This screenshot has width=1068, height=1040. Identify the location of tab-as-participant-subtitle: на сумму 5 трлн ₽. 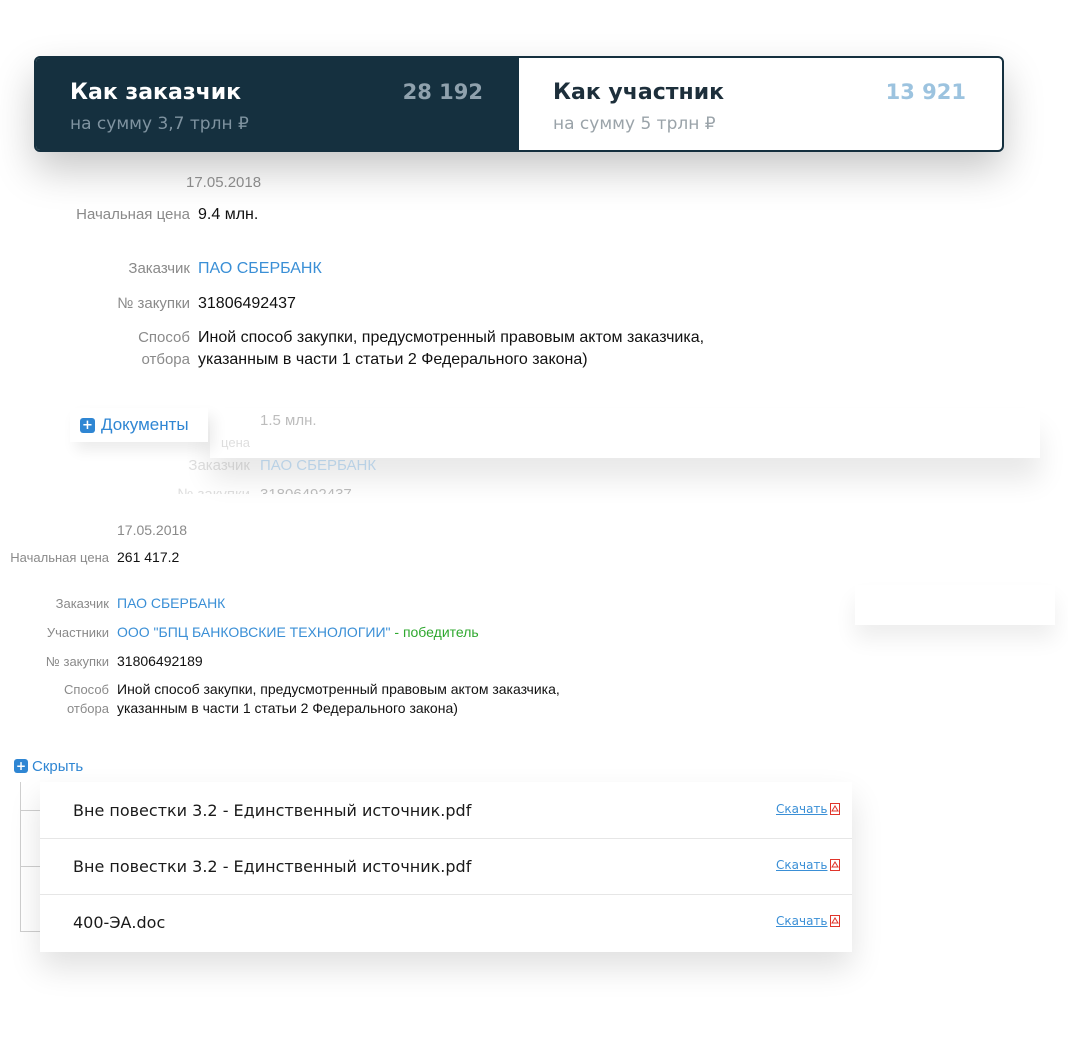
(634, 124).